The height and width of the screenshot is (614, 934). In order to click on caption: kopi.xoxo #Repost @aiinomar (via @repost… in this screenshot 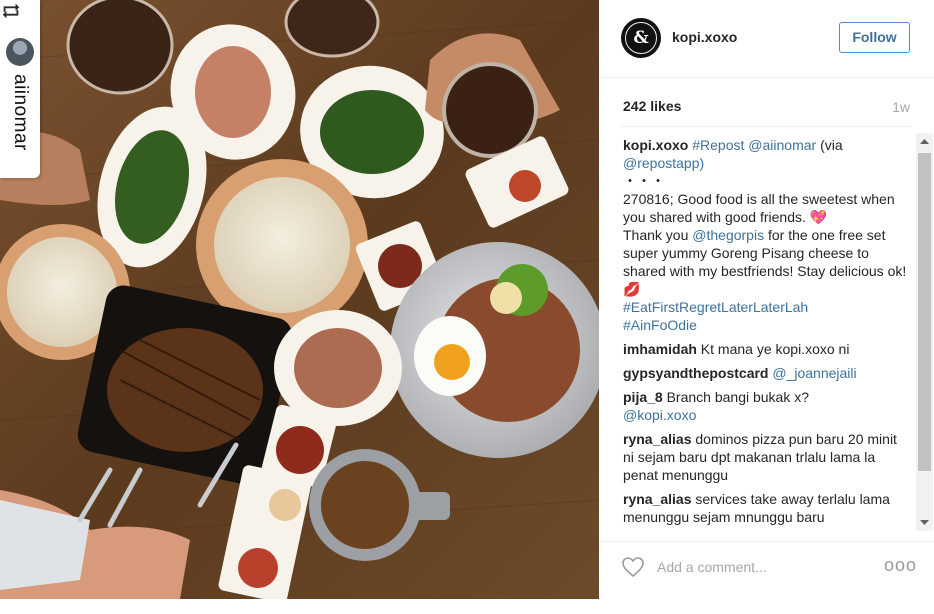, I will do `click(767, 235)`.